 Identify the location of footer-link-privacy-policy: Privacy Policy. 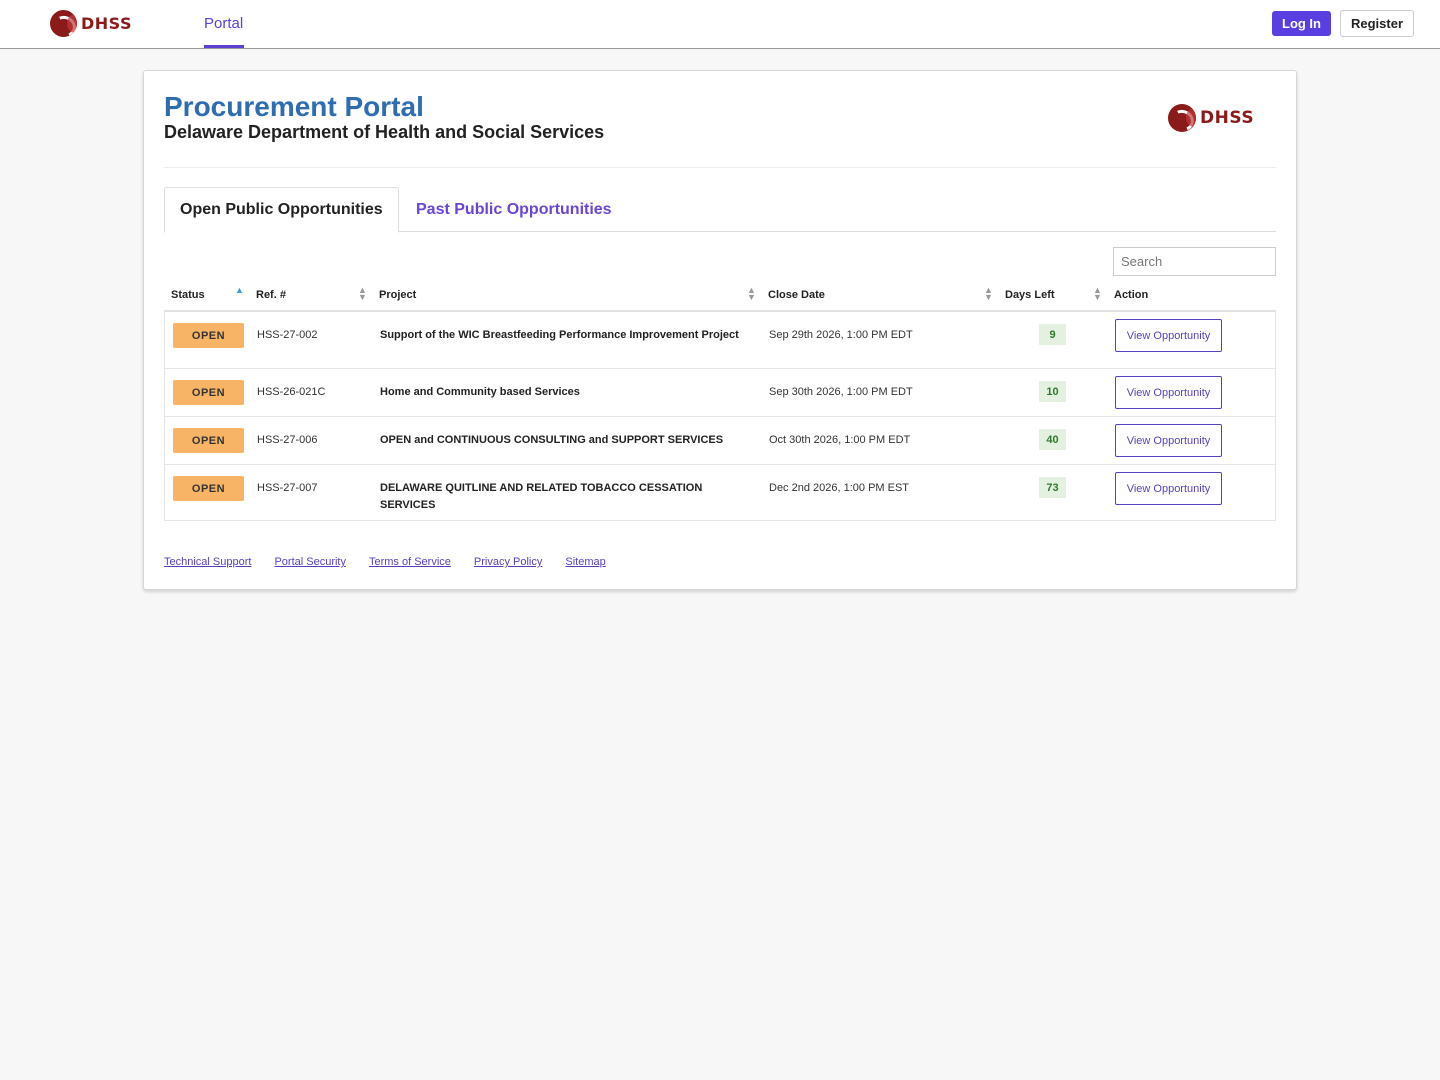
(508, 562).